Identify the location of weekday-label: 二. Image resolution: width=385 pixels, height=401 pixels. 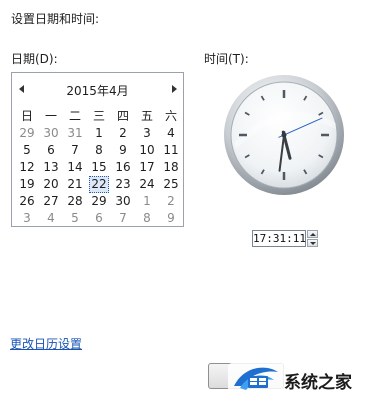
(74, 116).